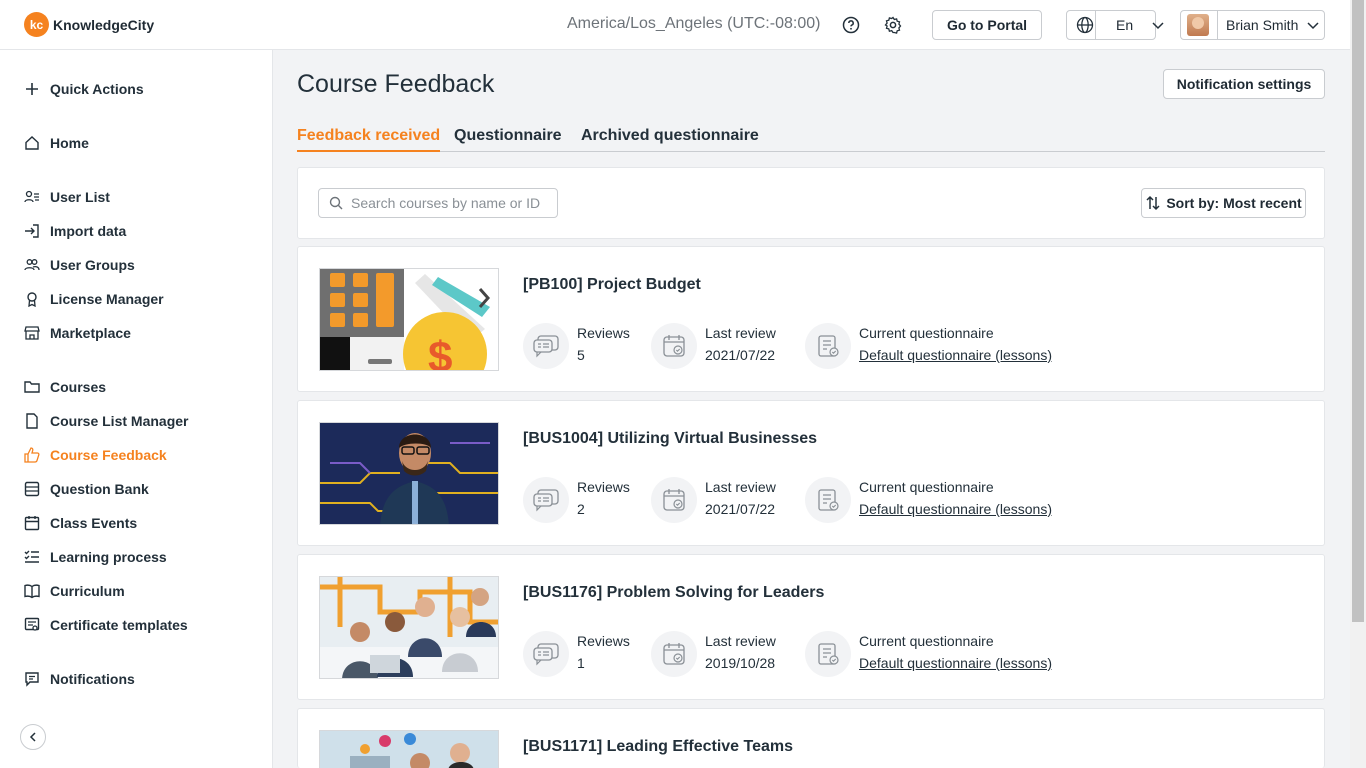  What do you see at coordinates (32, 591) in the screenshot?
I see `book-icon` at bounding box center [32, 591].